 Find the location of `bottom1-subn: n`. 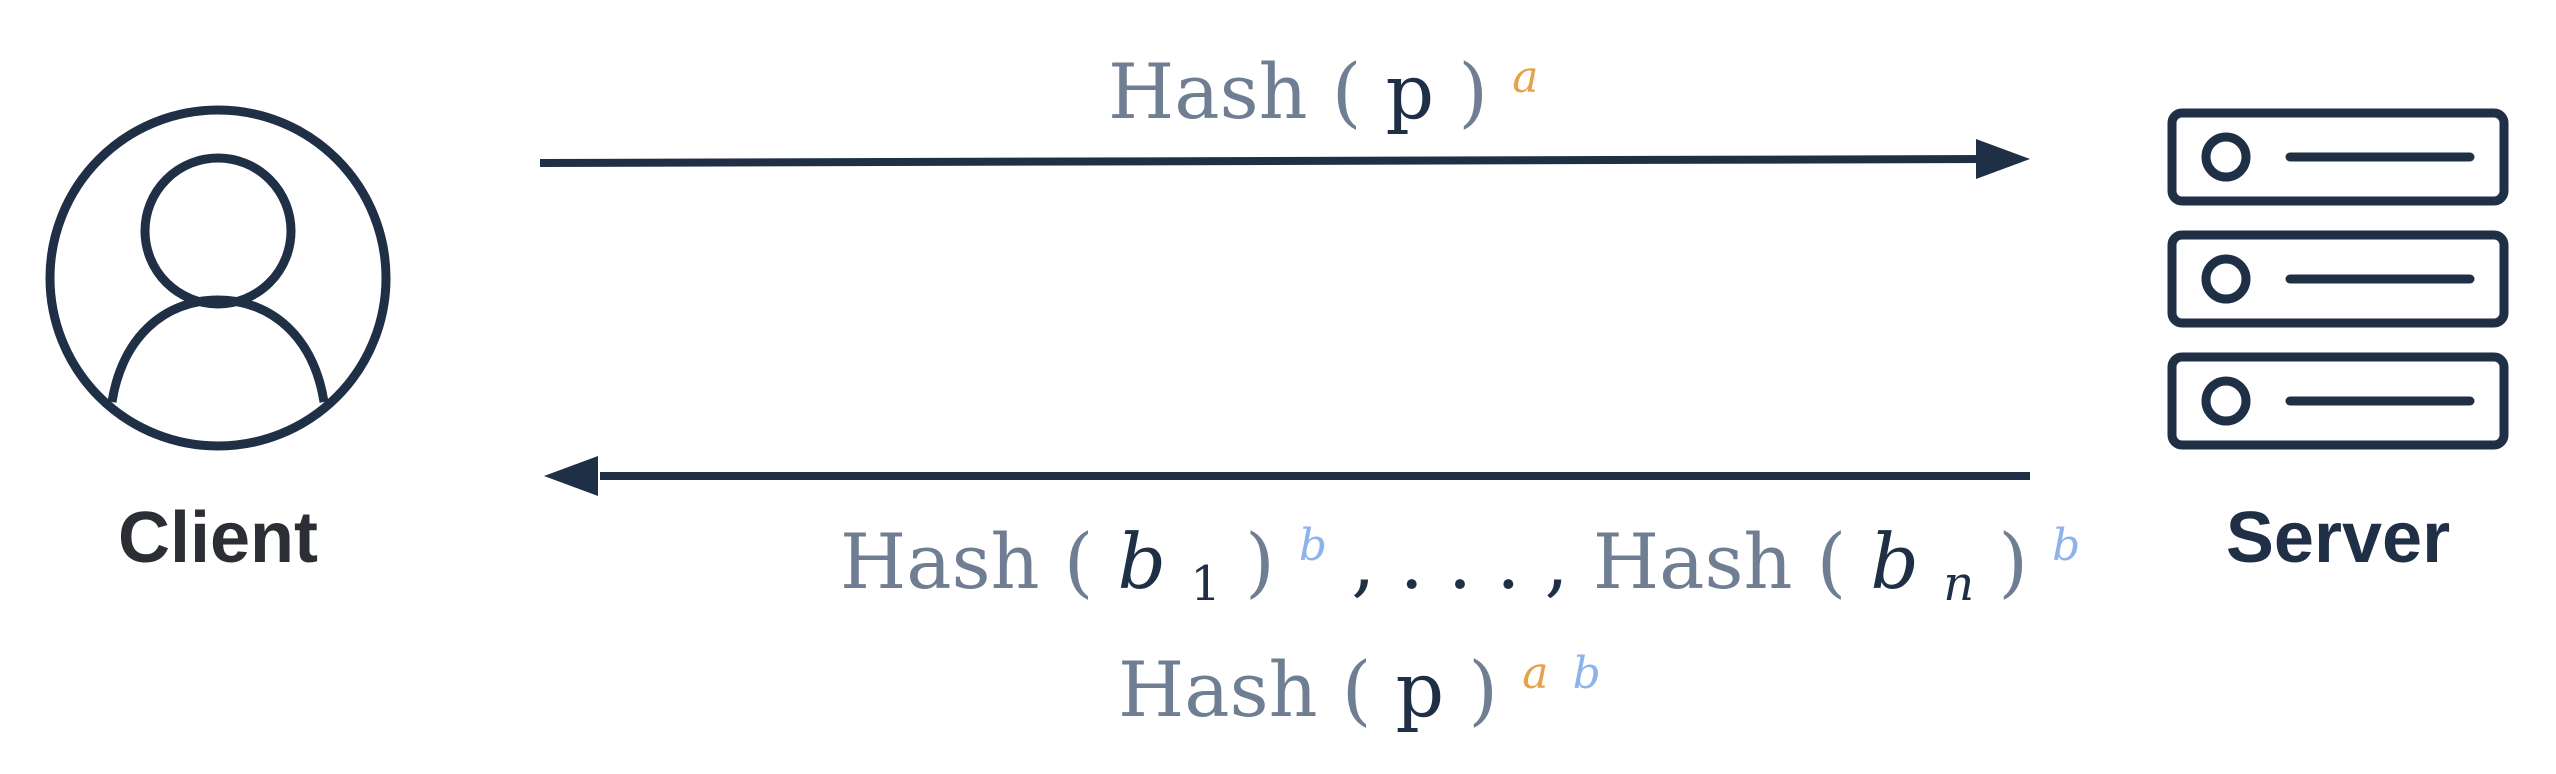

bottom1-subn: n is located at coordinates (1958, 584).